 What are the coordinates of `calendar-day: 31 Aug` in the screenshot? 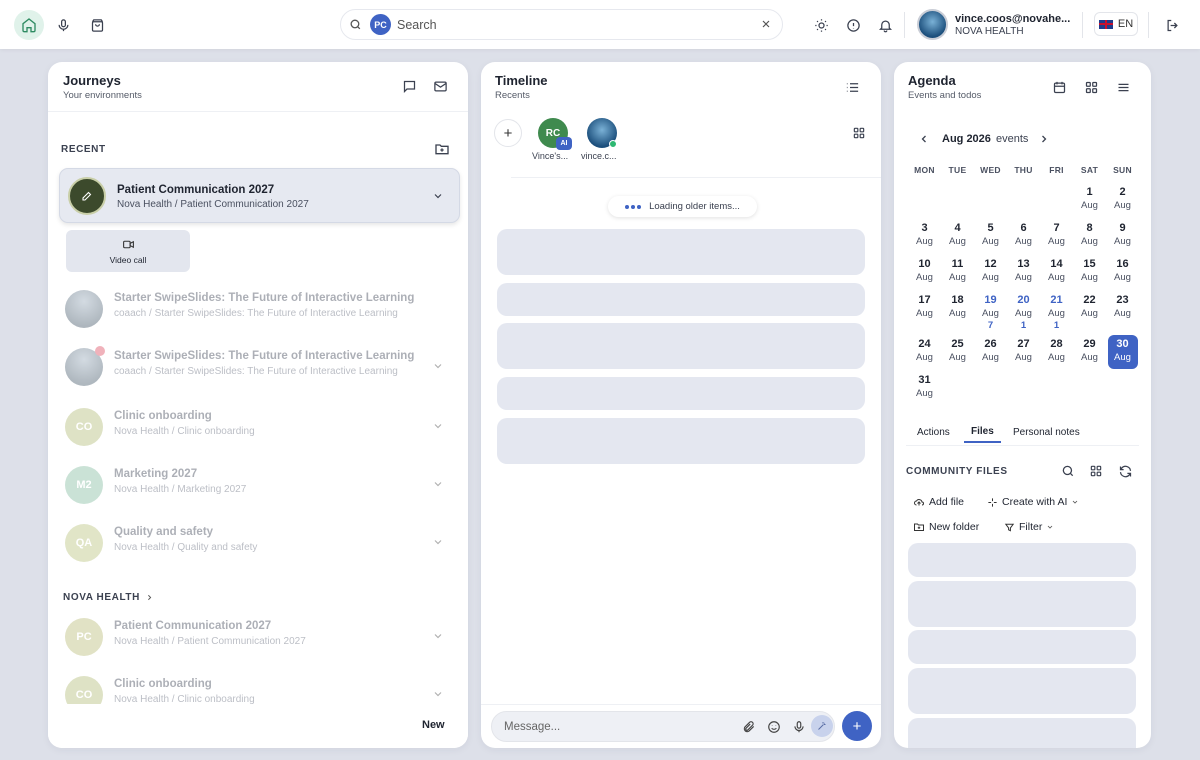 It's located at (925, 392).